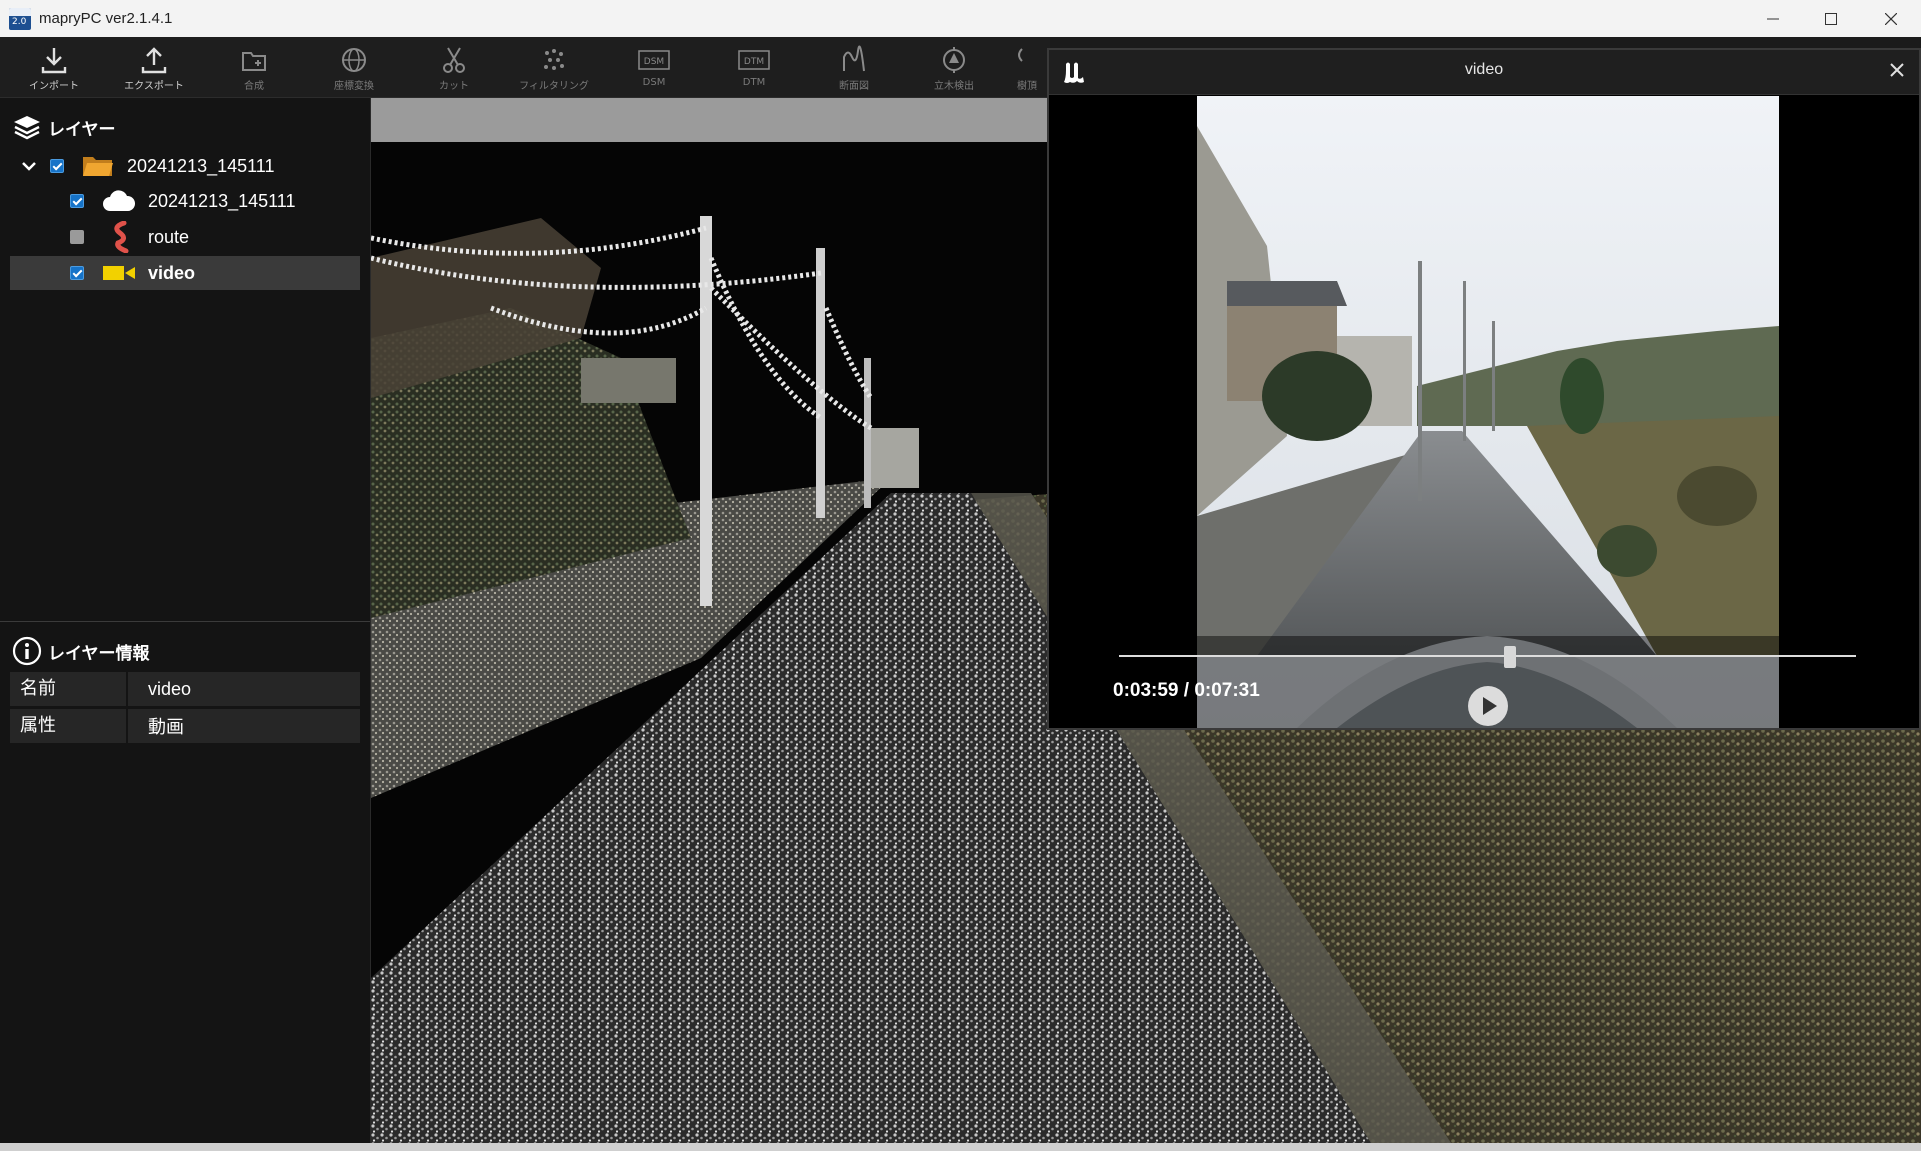  I want to click on filtering-label: フィルタリング, so click(554, 86).